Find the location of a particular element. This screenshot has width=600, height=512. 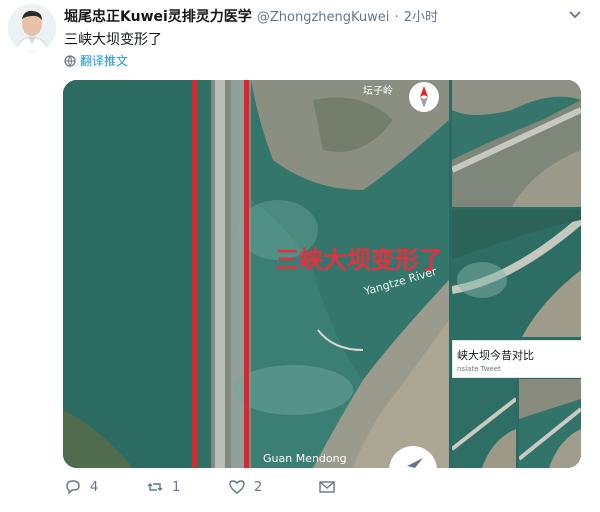

bottom-place-label: Guan Mendong is located at coordinates (305, 458).